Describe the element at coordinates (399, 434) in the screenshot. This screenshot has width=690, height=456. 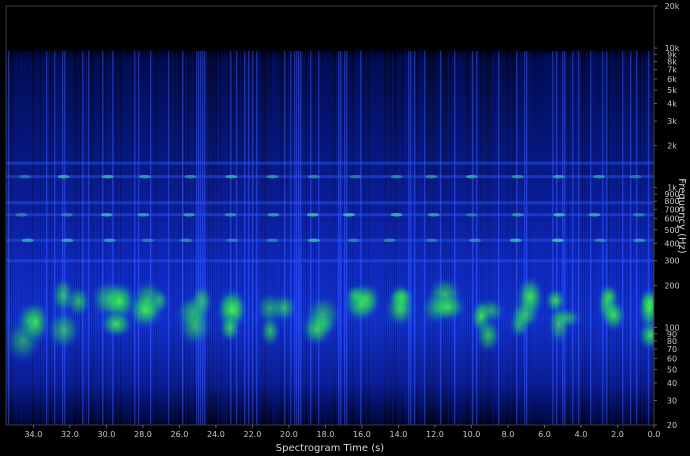
I see `x-tick-label: 14.0` at that location.